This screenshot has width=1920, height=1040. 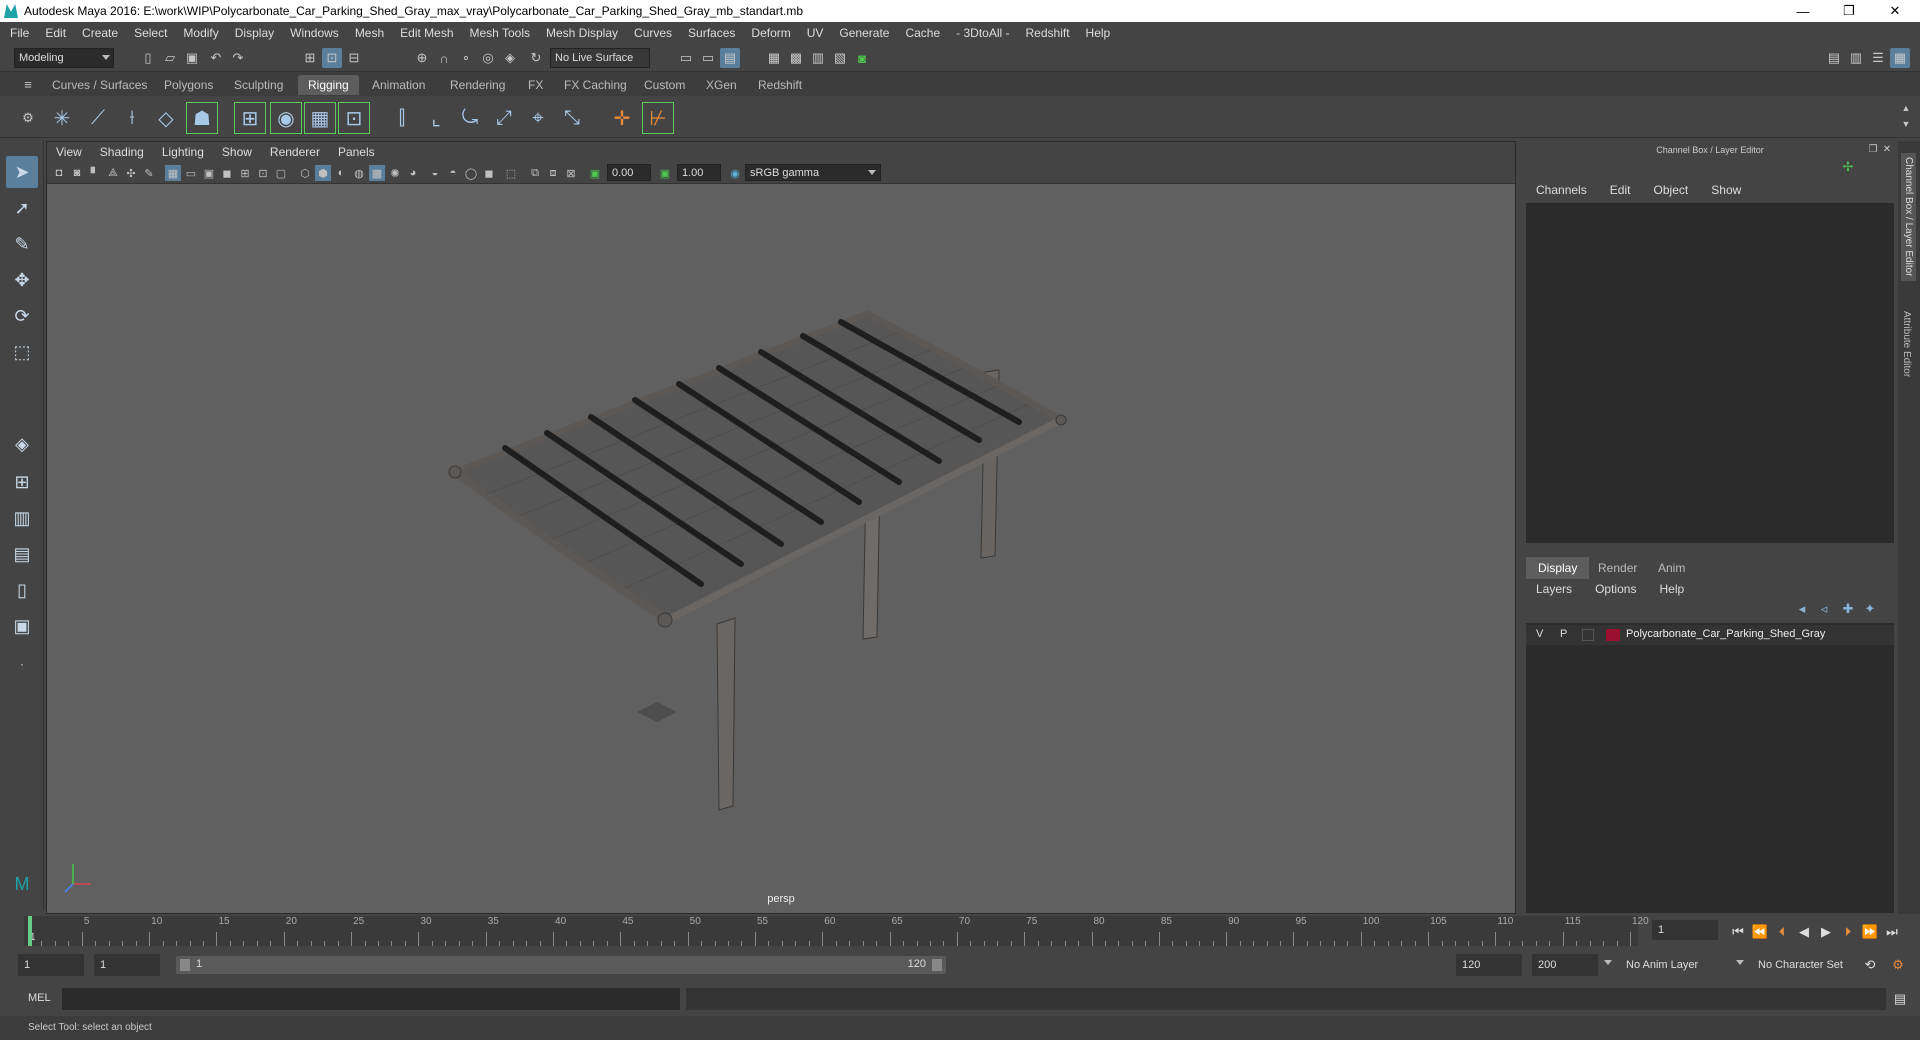 What do you see at coordinates (150, 33) in the screenshot?
I see `menu-select: Select` at bounding box center [150, 33].